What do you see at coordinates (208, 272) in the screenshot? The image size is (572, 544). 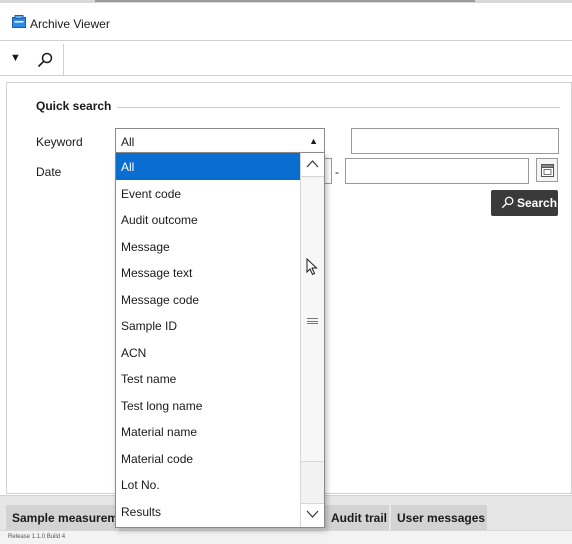 I see `dropdown-option-message-text: Message text` at bounding box center [208, 272].